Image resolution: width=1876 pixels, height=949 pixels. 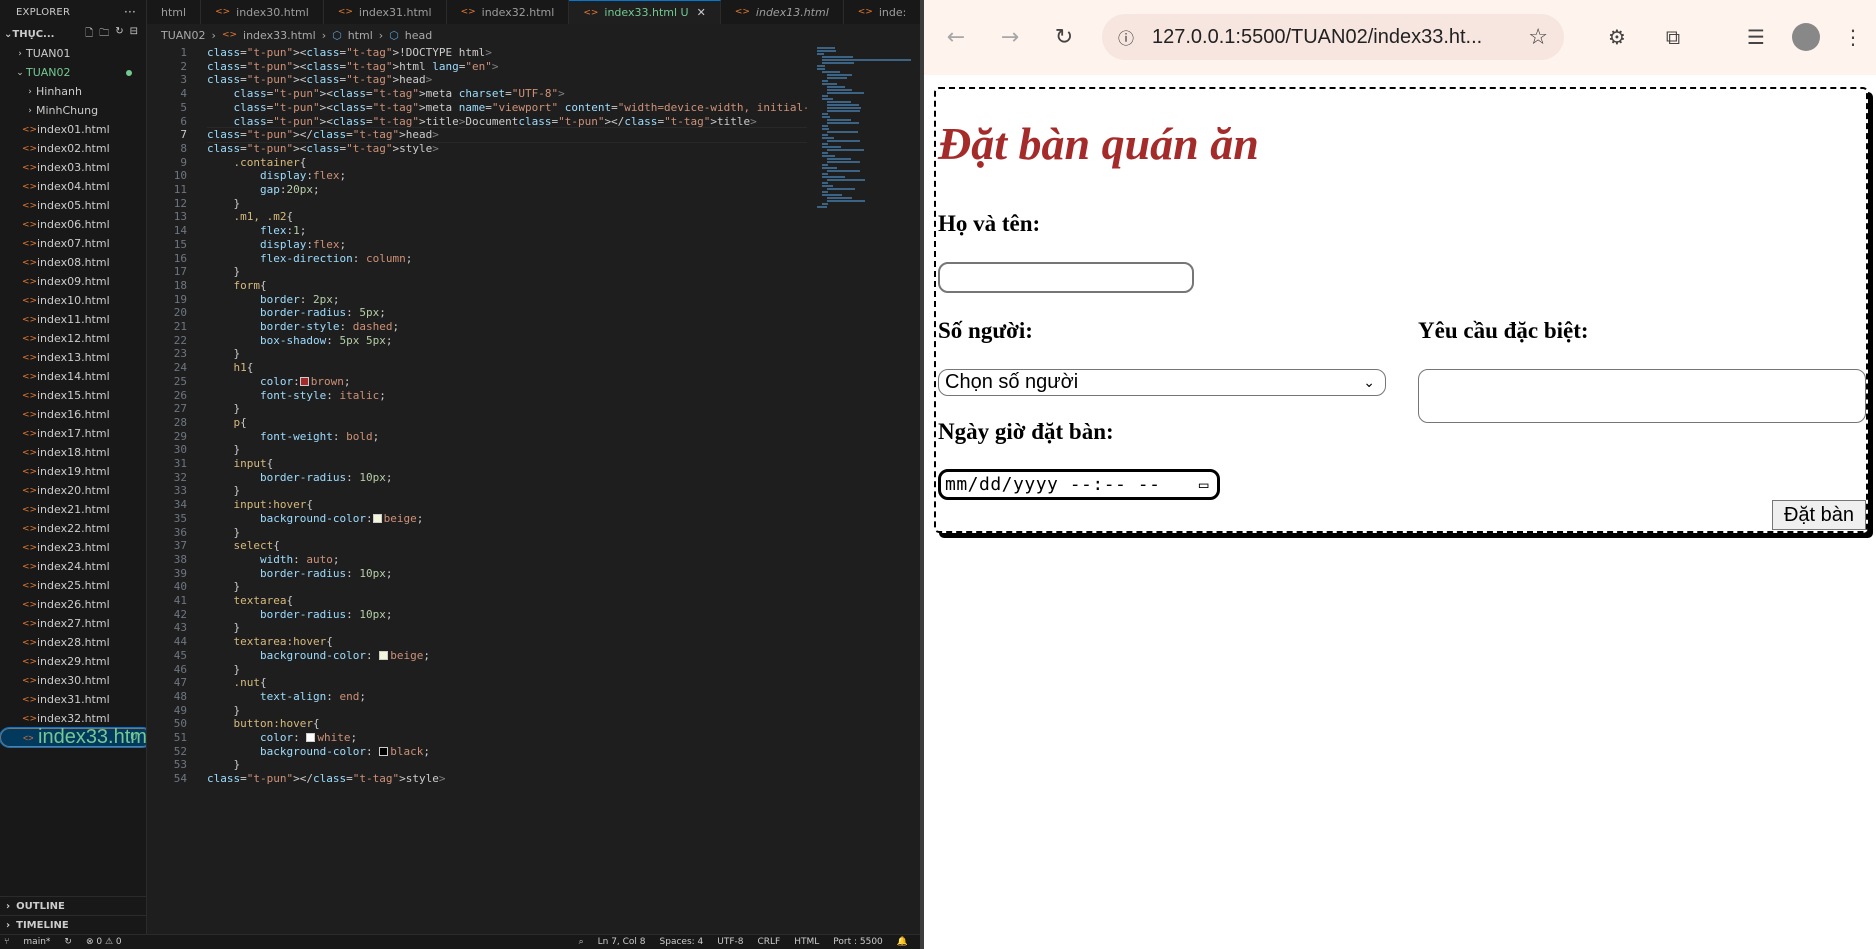 I want to click on file-item: <> index27.html, so click(x=73, y=623).